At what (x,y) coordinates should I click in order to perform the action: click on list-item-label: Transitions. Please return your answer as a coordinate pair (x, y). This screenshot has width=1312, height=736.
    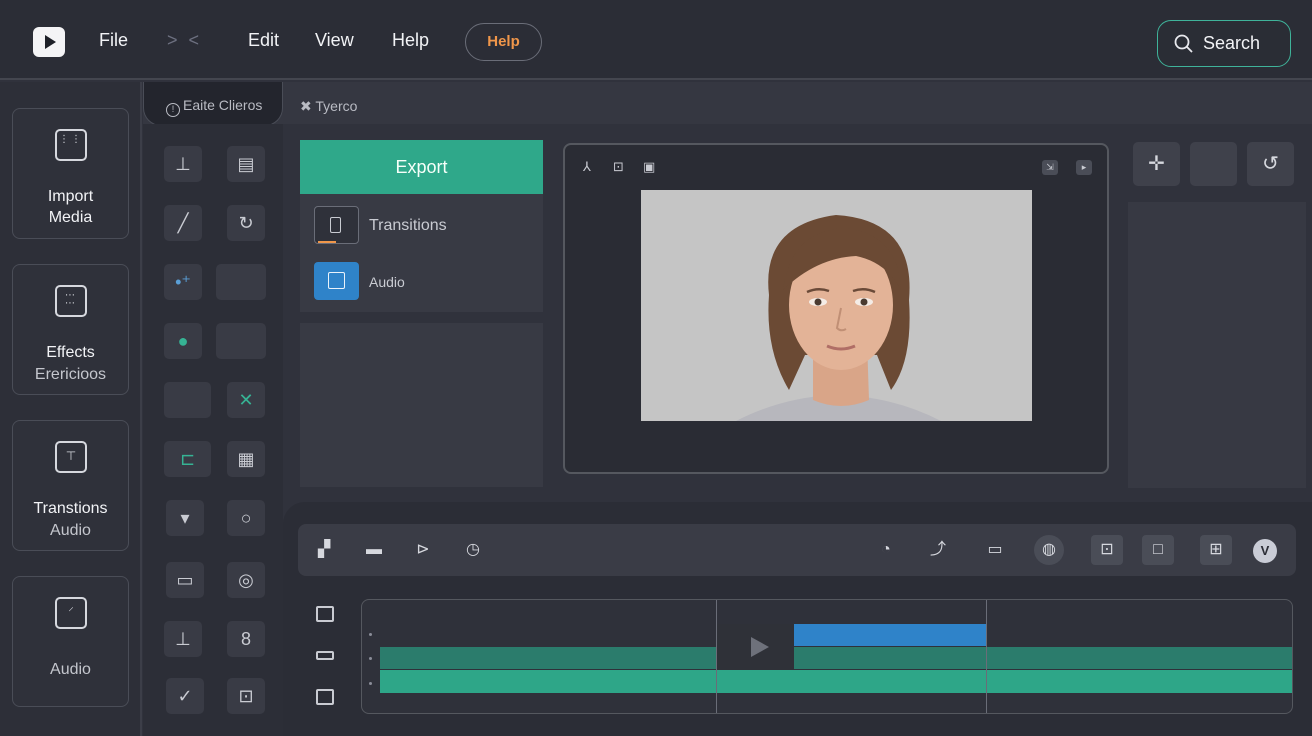
    Looking at the image, I should click on (408, 225).